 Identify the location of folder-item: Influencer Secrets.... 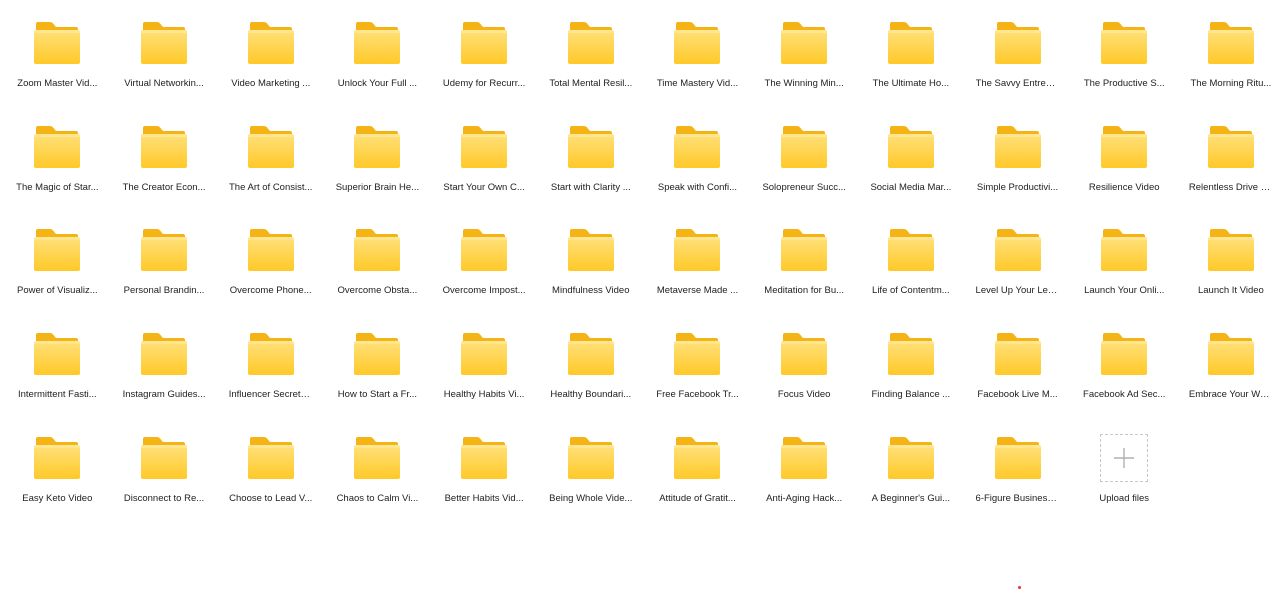
(270, 377).